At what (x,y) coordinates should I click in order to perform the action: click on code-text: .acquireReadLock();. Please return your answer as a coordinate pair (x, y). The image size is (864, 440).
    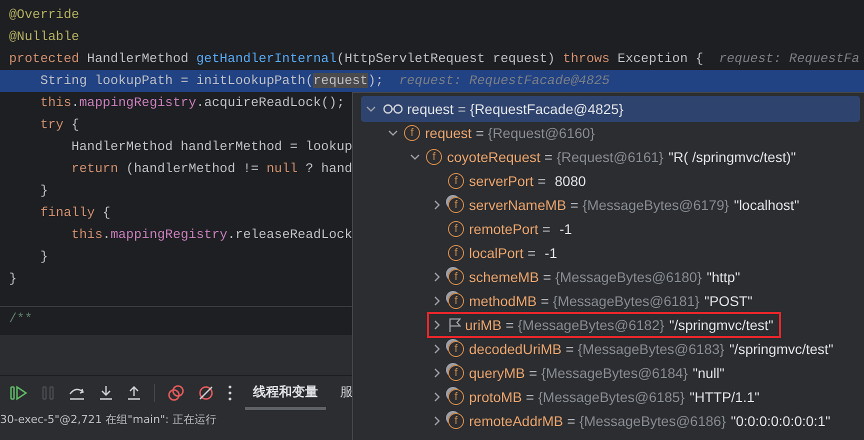
    Looking at the image, I should click on (270, 102).